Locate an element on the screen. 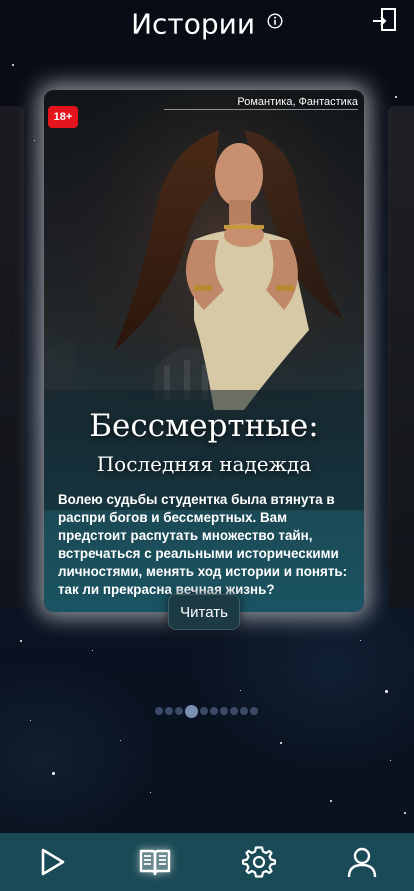 Image resolution: width=414 pixels, height=891 pixels. story-pagination is located at coordinates (206, 711).